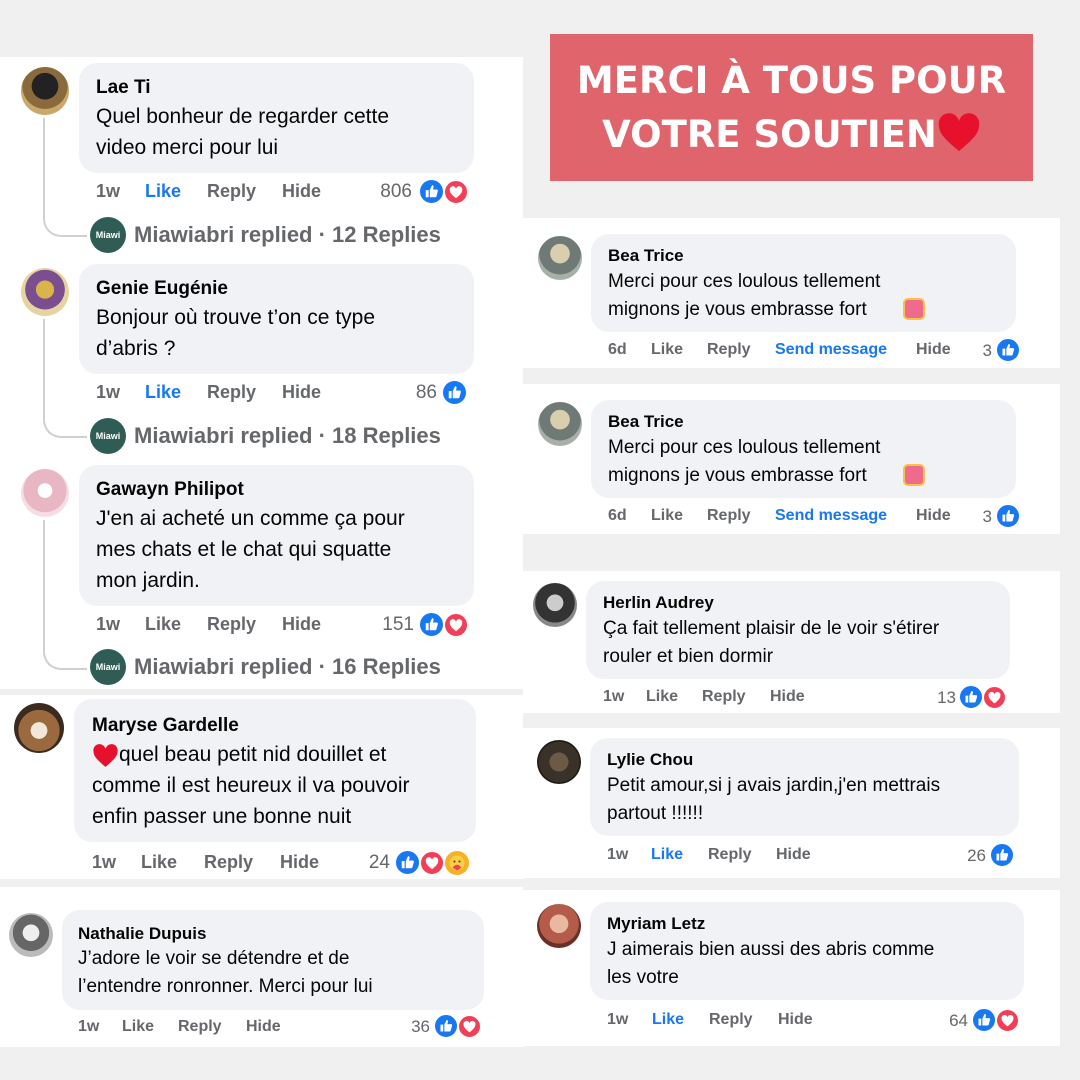 Image resolution: width=1080 pixels, height=1080 pixels. I want to click on reaction-count: 26, so click(967, 856).